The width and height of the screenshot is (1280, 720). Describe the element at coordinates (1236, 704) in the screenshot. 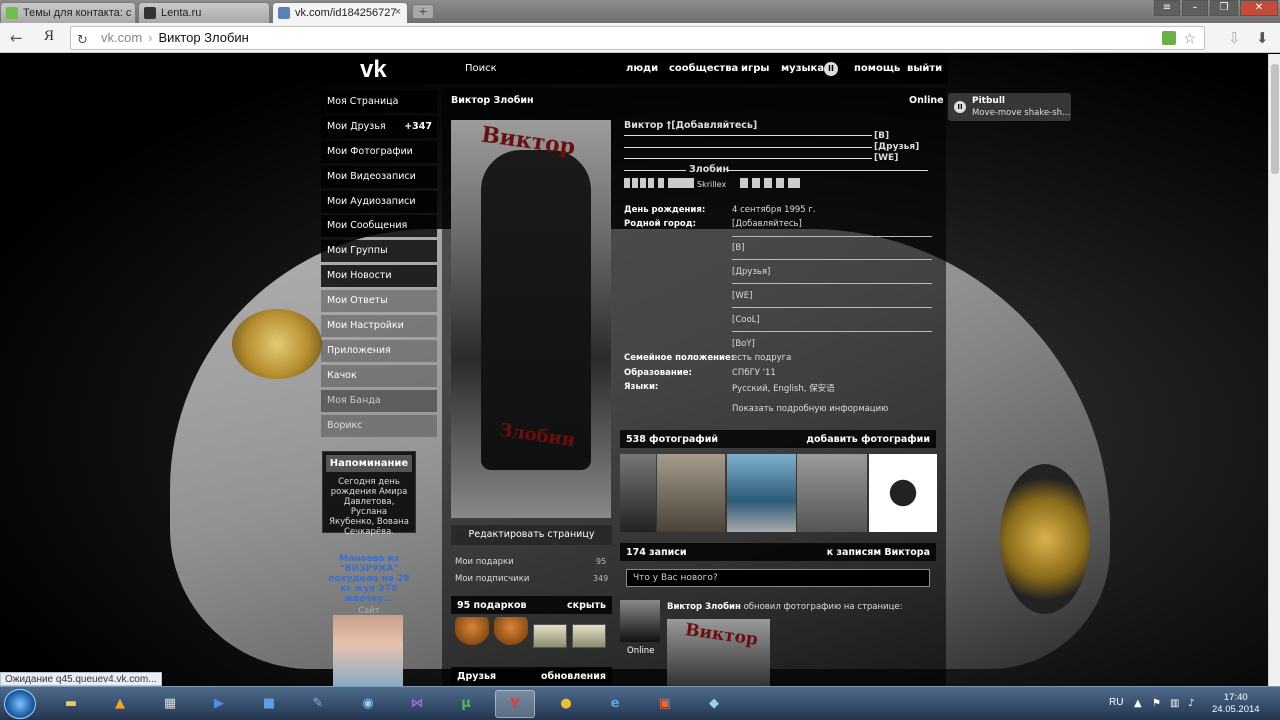

I see `system-clock: 17:40 24.05.2014` at that location.